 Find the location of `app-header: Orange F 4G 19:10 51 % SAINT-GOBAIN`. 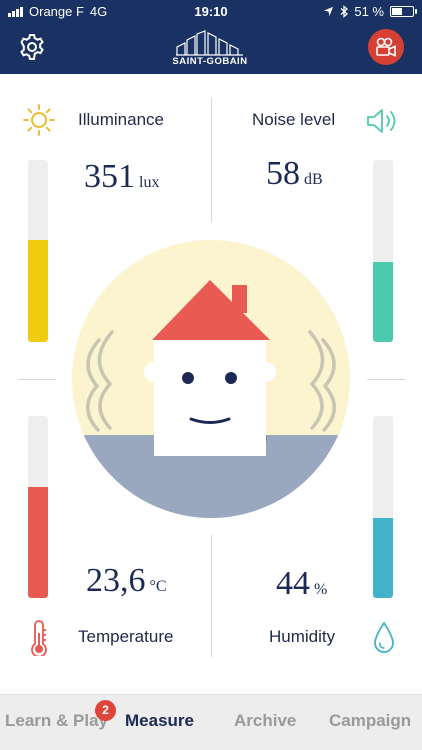

app-header: Orange F 4G 19:10 51 % SAINT-GOBAIN is located at coordinates (211, 37).